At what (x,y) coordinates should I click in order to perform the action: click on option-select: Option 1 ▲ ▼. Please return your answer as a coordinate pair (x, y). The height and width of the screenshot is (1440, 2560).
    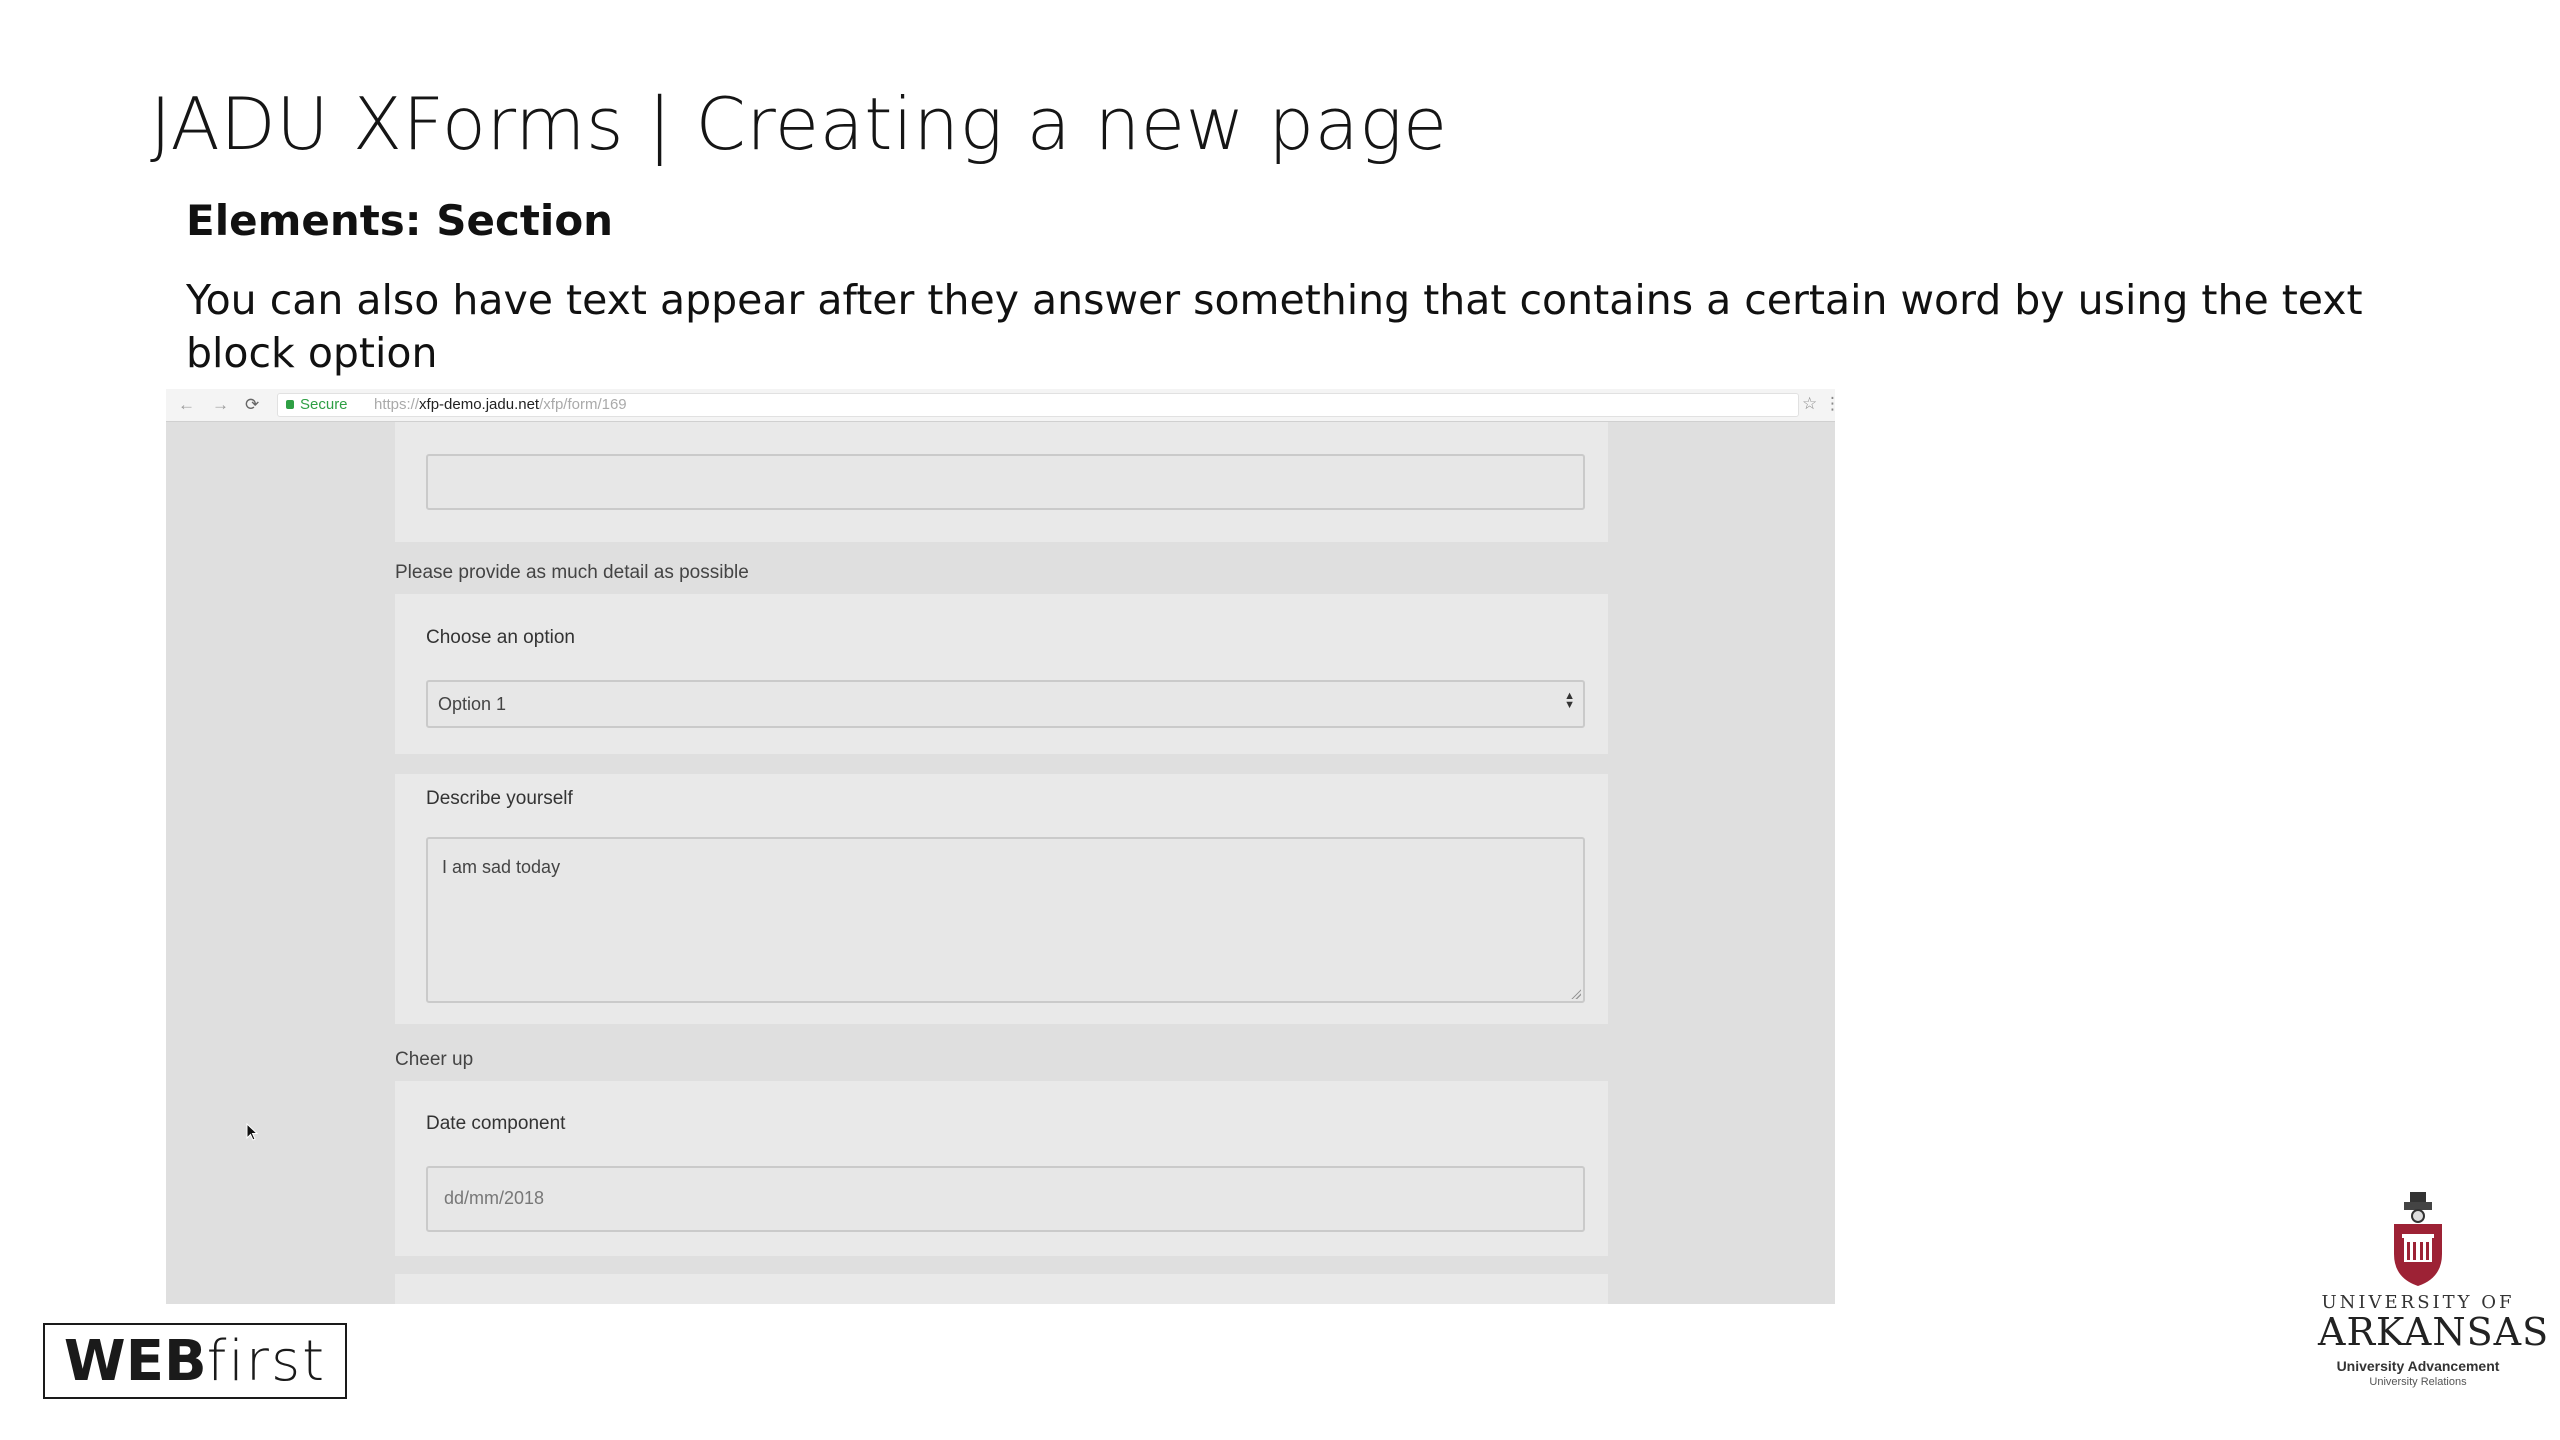
    Looking at the image, I should click on (1005, 704).